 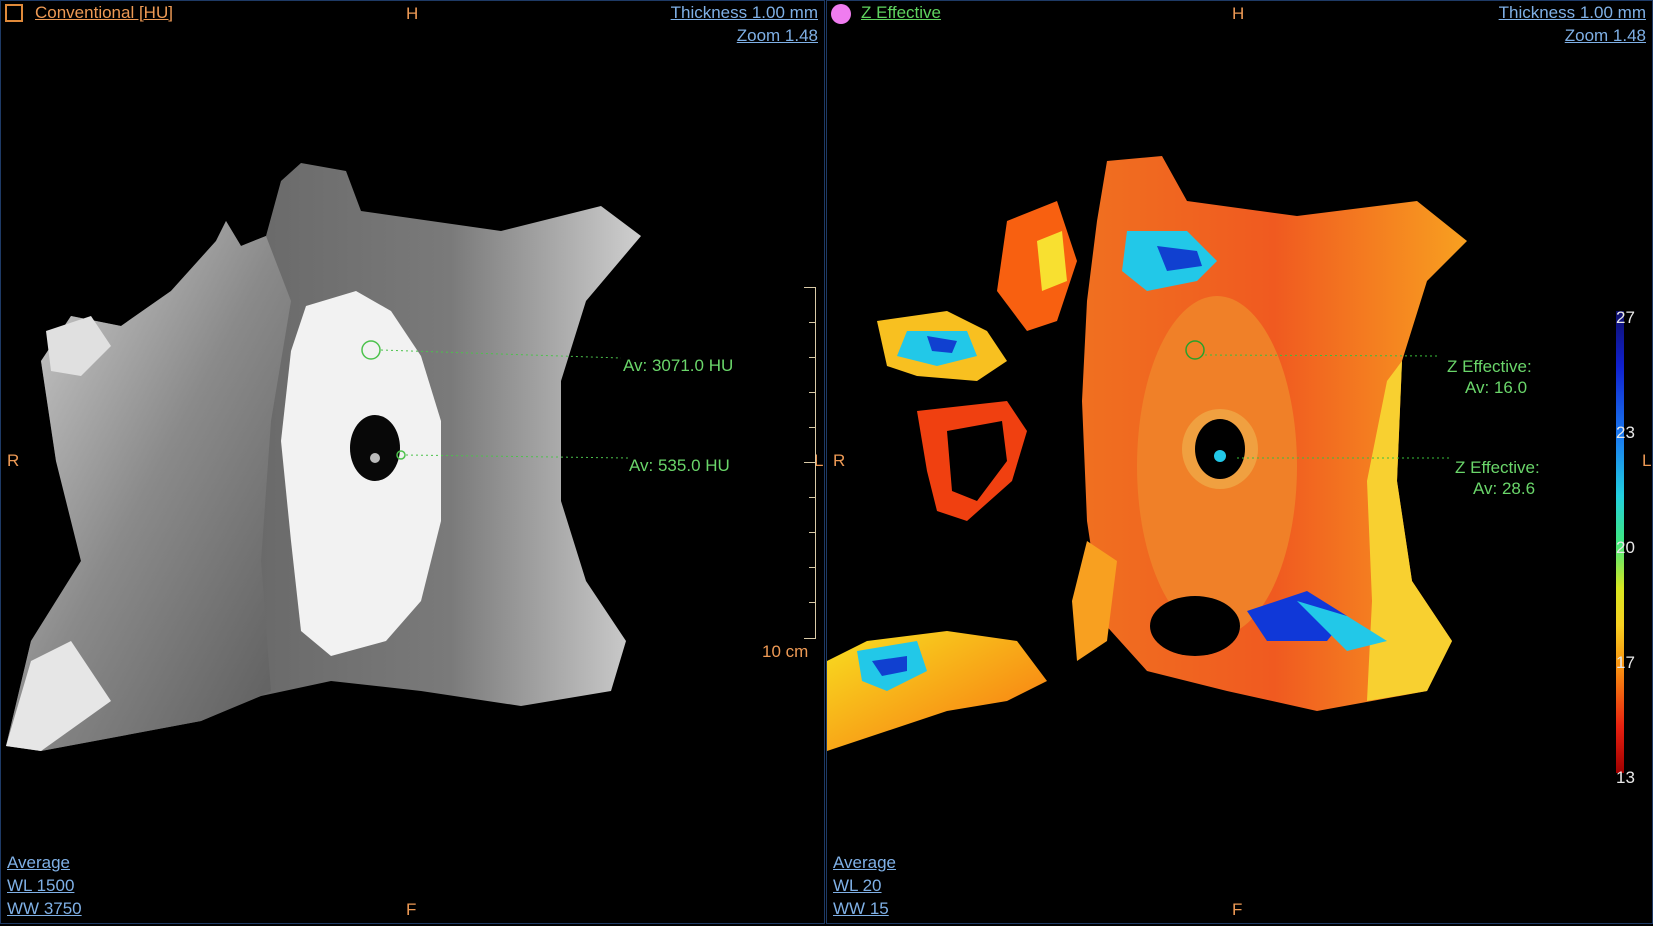 What do you see at coordinates (1625, 432) in the screenshot?
I see `colorbar-tick-label: 23` at bounding box center [1625, 432].